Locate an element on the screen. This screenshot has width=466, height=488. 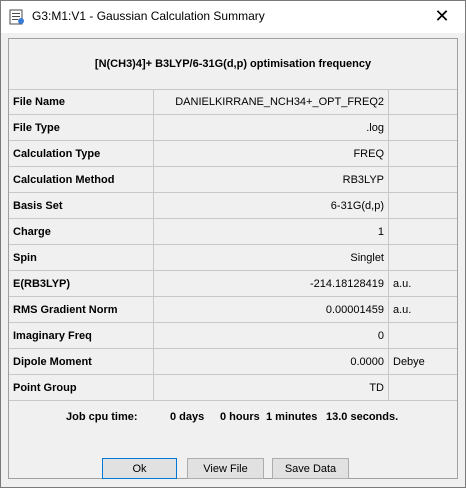
row-value: 6-31G(d,p) is located at coordinates (271, 205).